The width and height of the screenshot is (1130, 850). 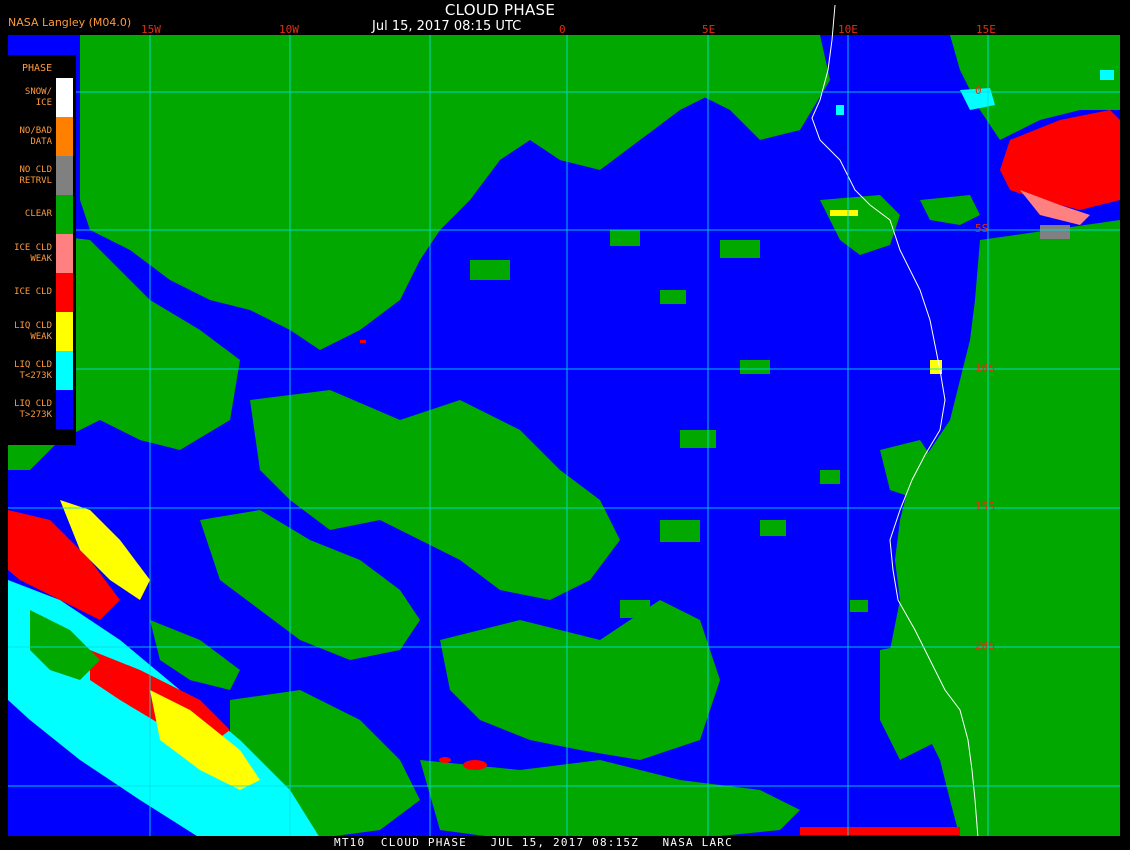 I want to click on legend-entry: CLEAR, so click(x=42, y=214).